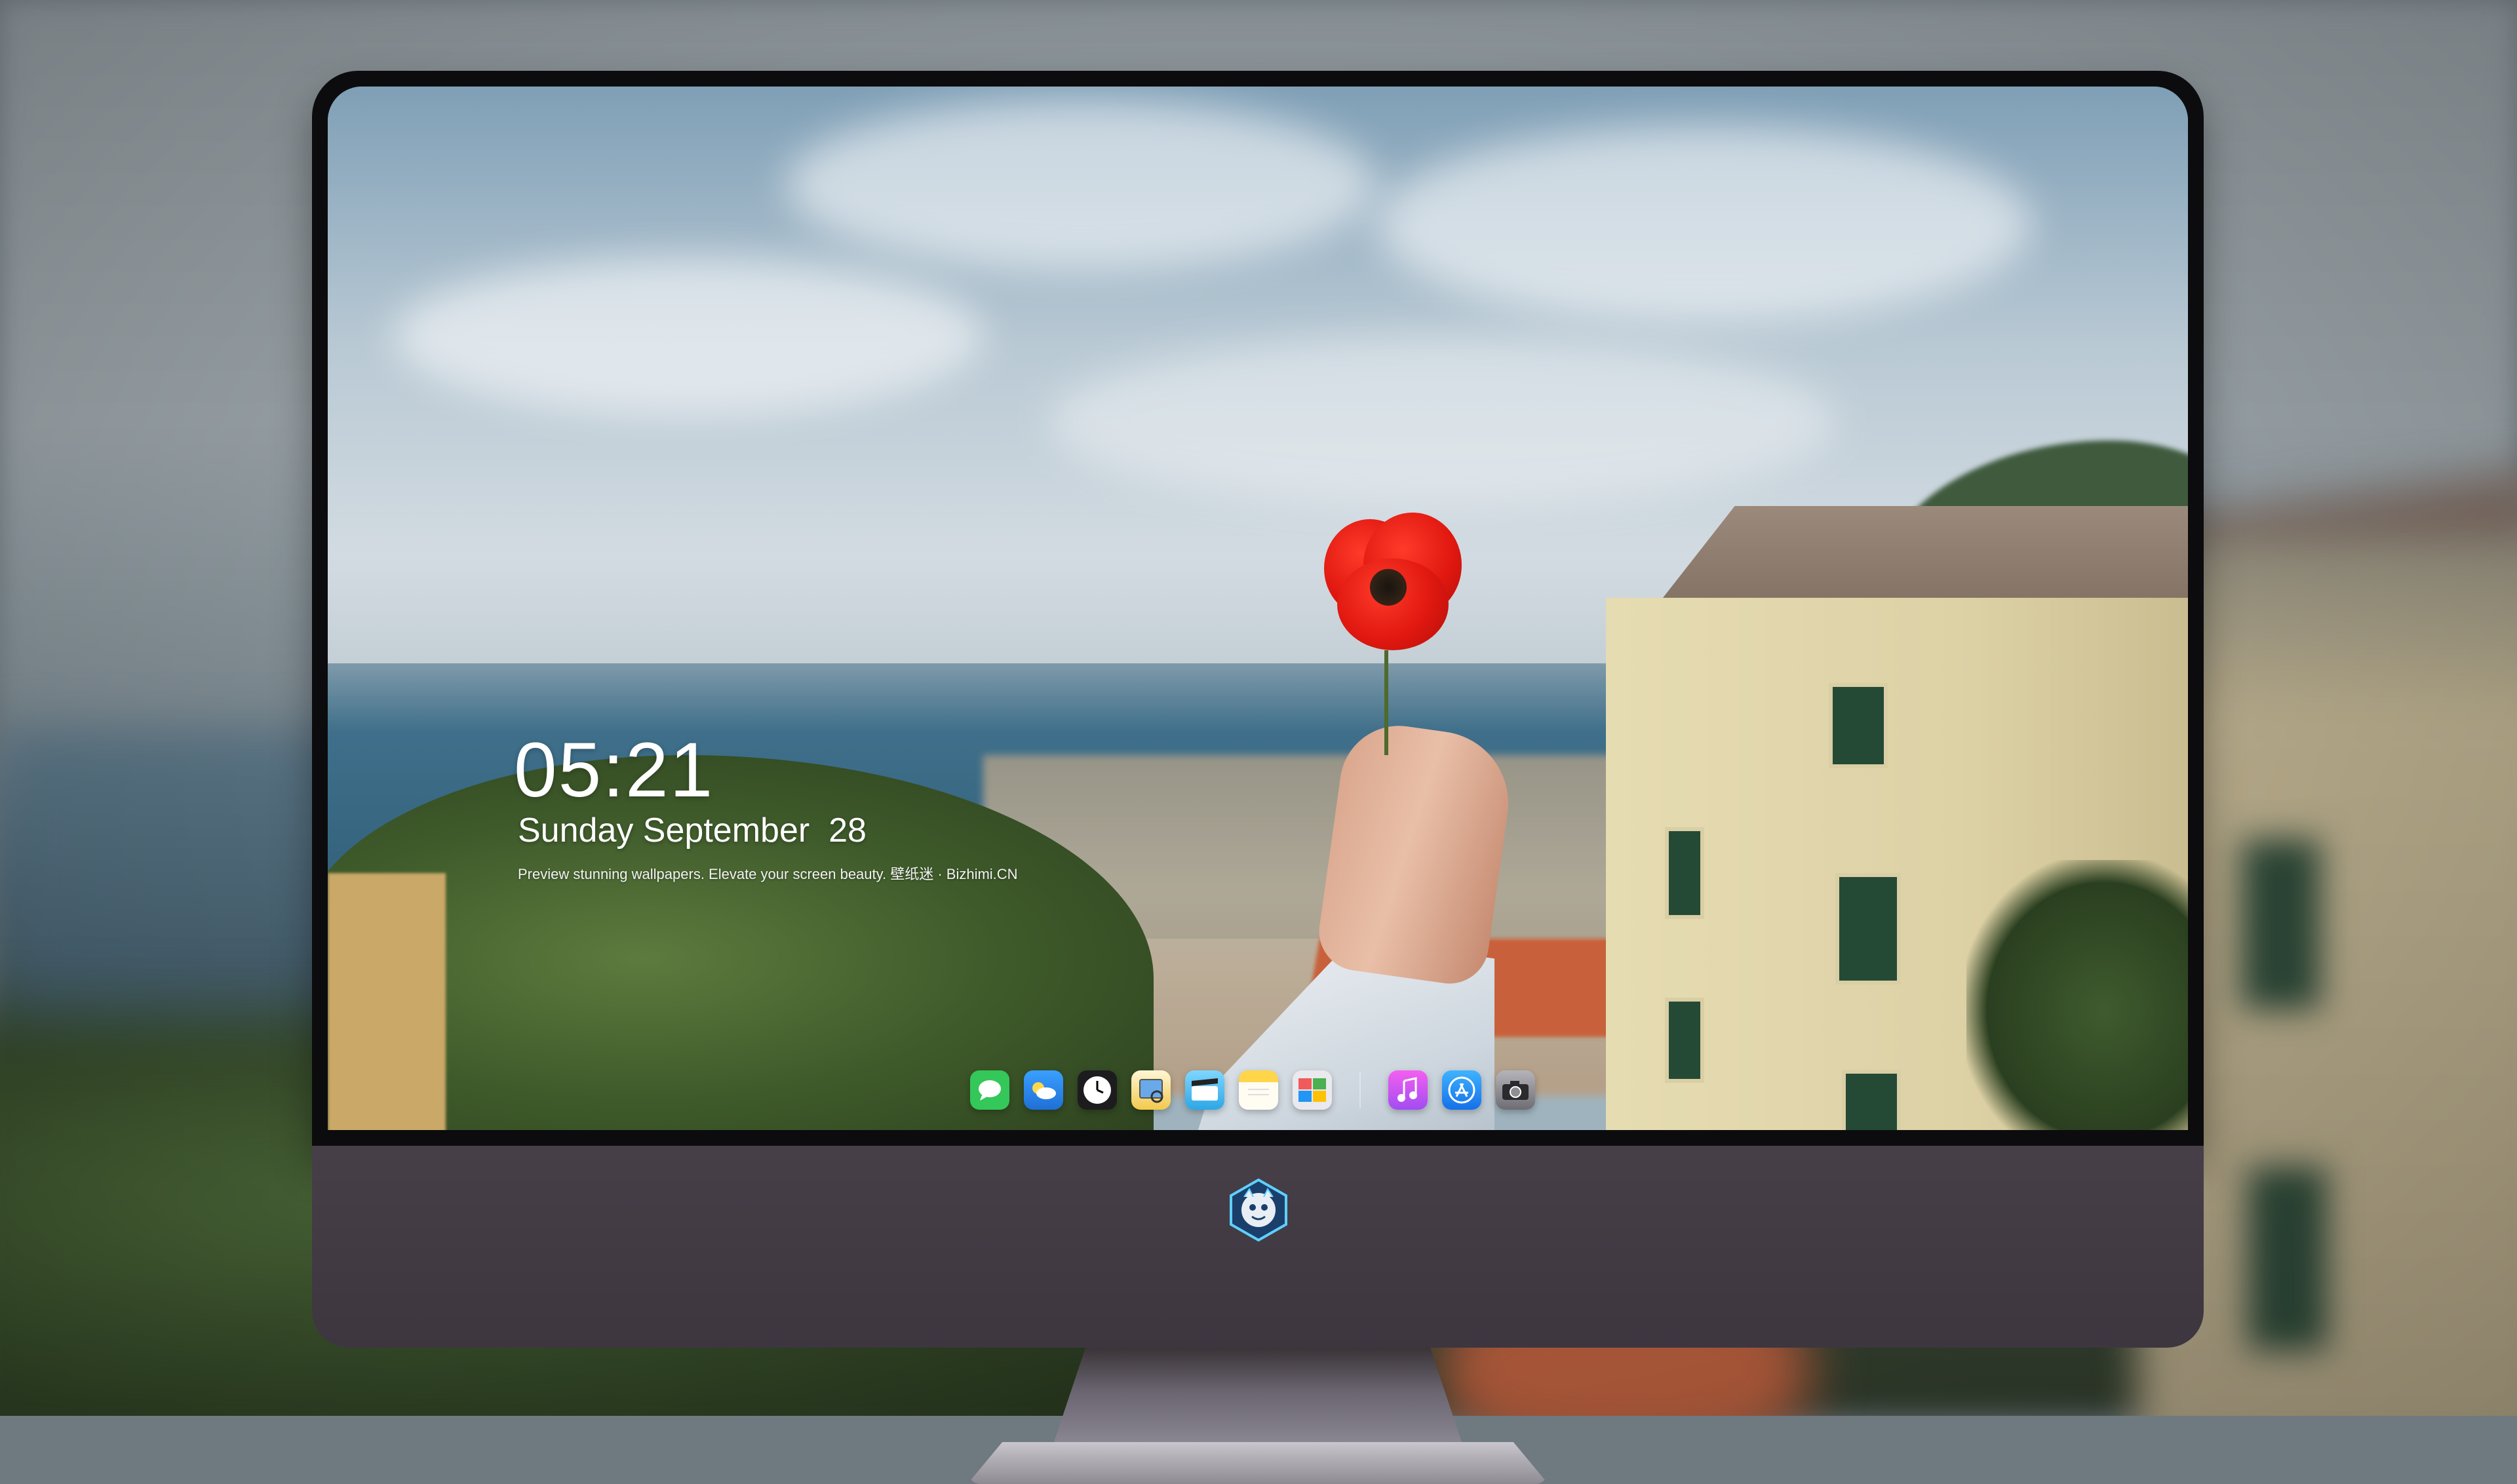 The image size is (2517, 1484). What do you see at coordinates (387, 1001) in the screenshot?
I see `wallpaper-left-house` at bounding box center [387, 1001].